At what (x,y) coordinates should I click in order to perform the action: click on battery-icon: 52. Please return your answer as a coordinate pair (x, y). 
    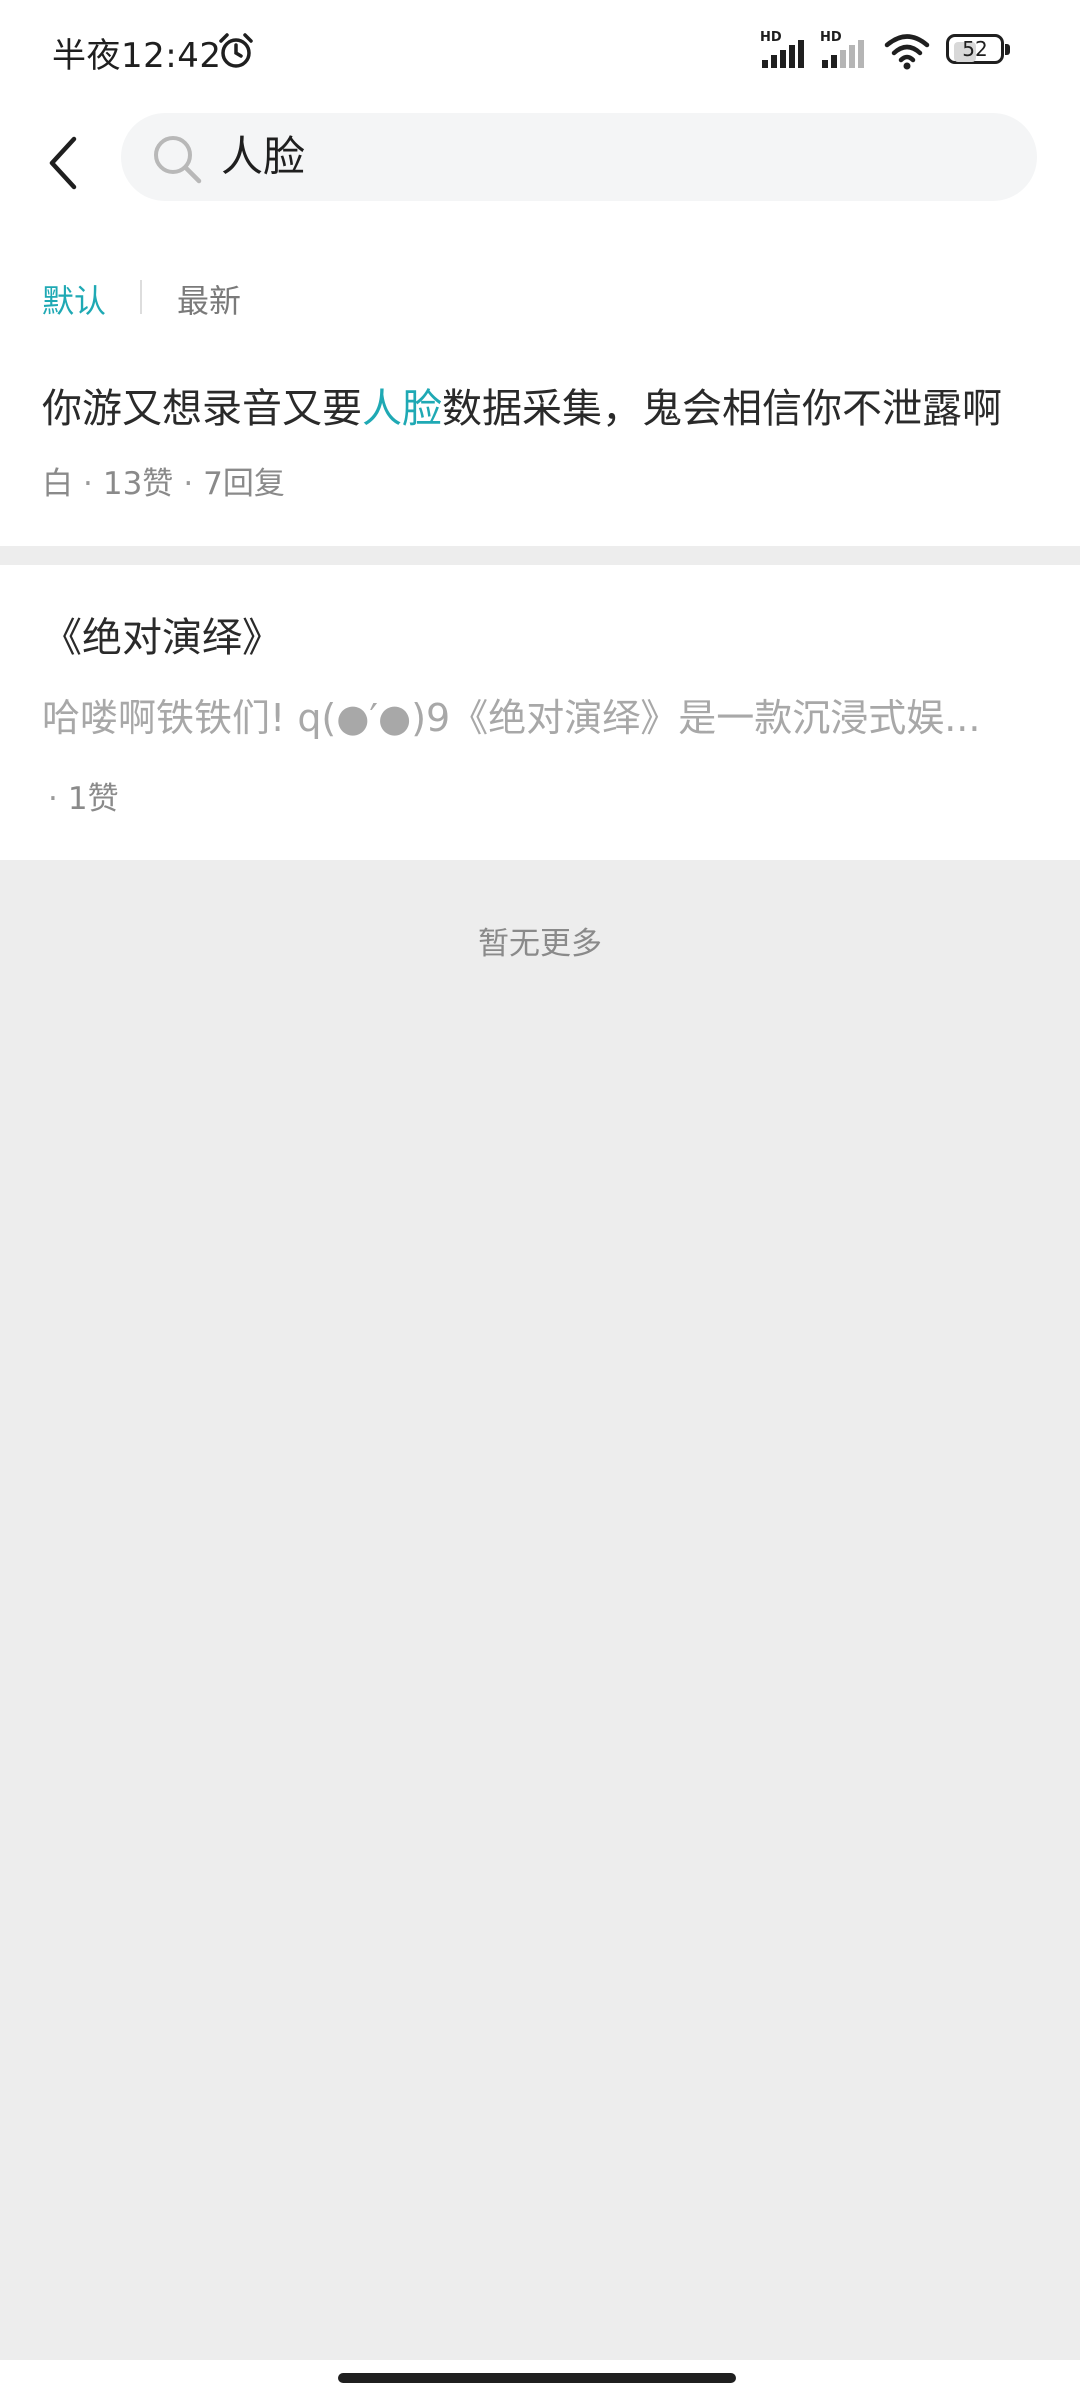
    Looking at the image, I should click on (978, 50).